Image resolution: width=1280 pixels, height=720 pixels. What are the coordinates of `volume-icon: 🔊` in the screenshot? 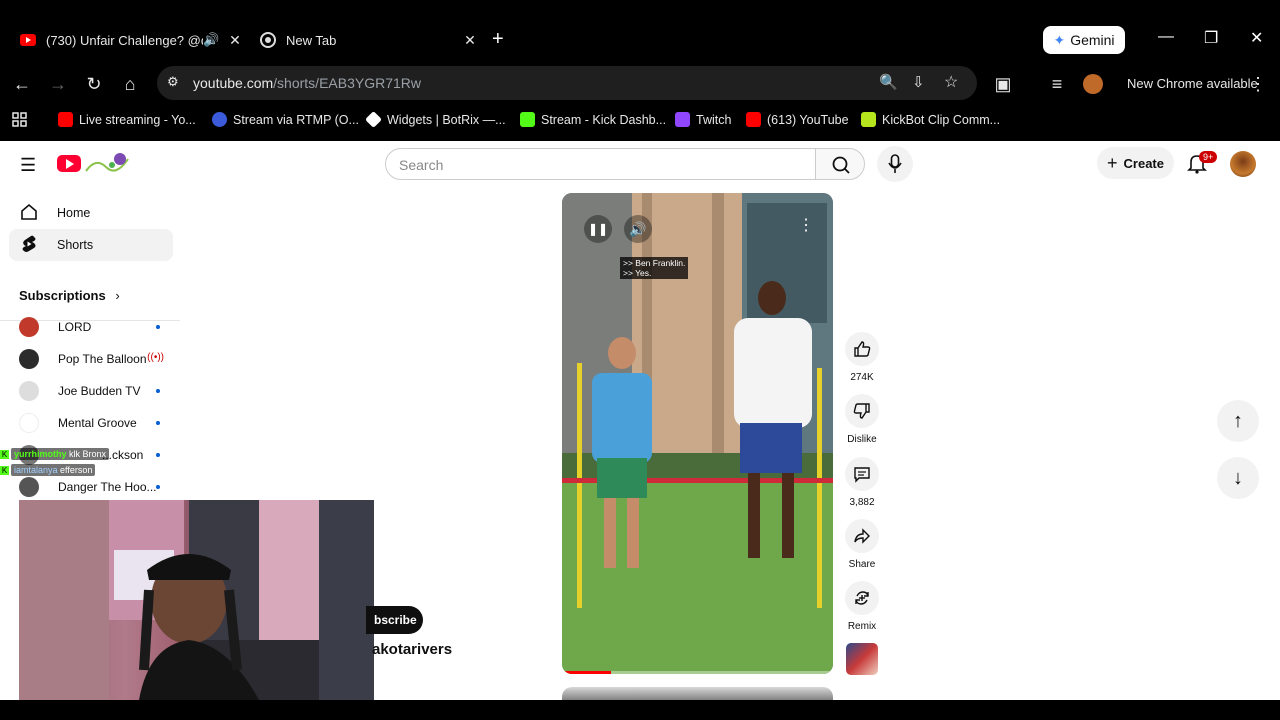 It's located at (638, 229).